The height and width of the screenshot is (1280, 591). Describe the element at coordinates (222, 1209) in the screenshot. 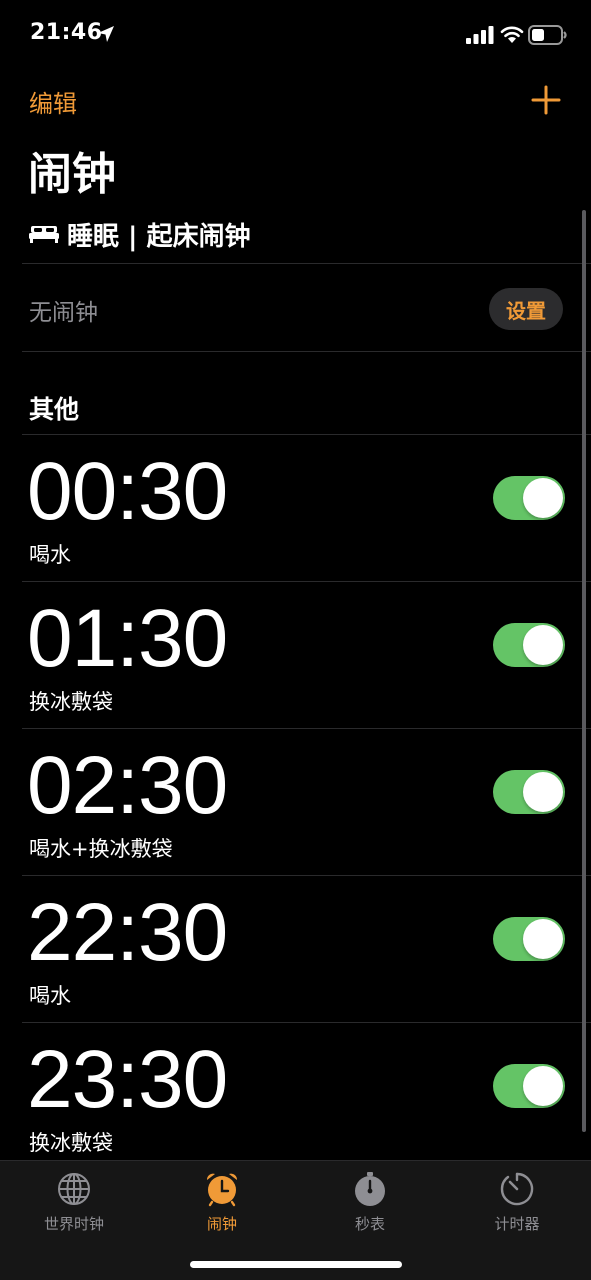

I see `tab-alarm: 闹钟` at that location.